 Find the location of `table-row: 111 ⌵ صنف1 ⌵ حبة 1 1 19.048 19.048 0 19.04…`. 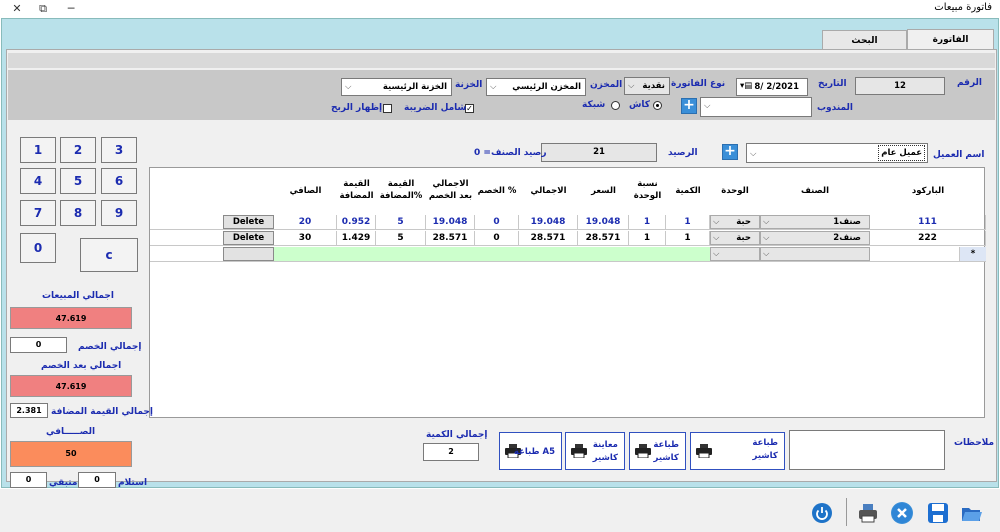

table-row: 111 ⌵ صنف1 ⌵ حبة 1 1 19.048 19.048 0 19.04… is located at coordinates (568, 222).